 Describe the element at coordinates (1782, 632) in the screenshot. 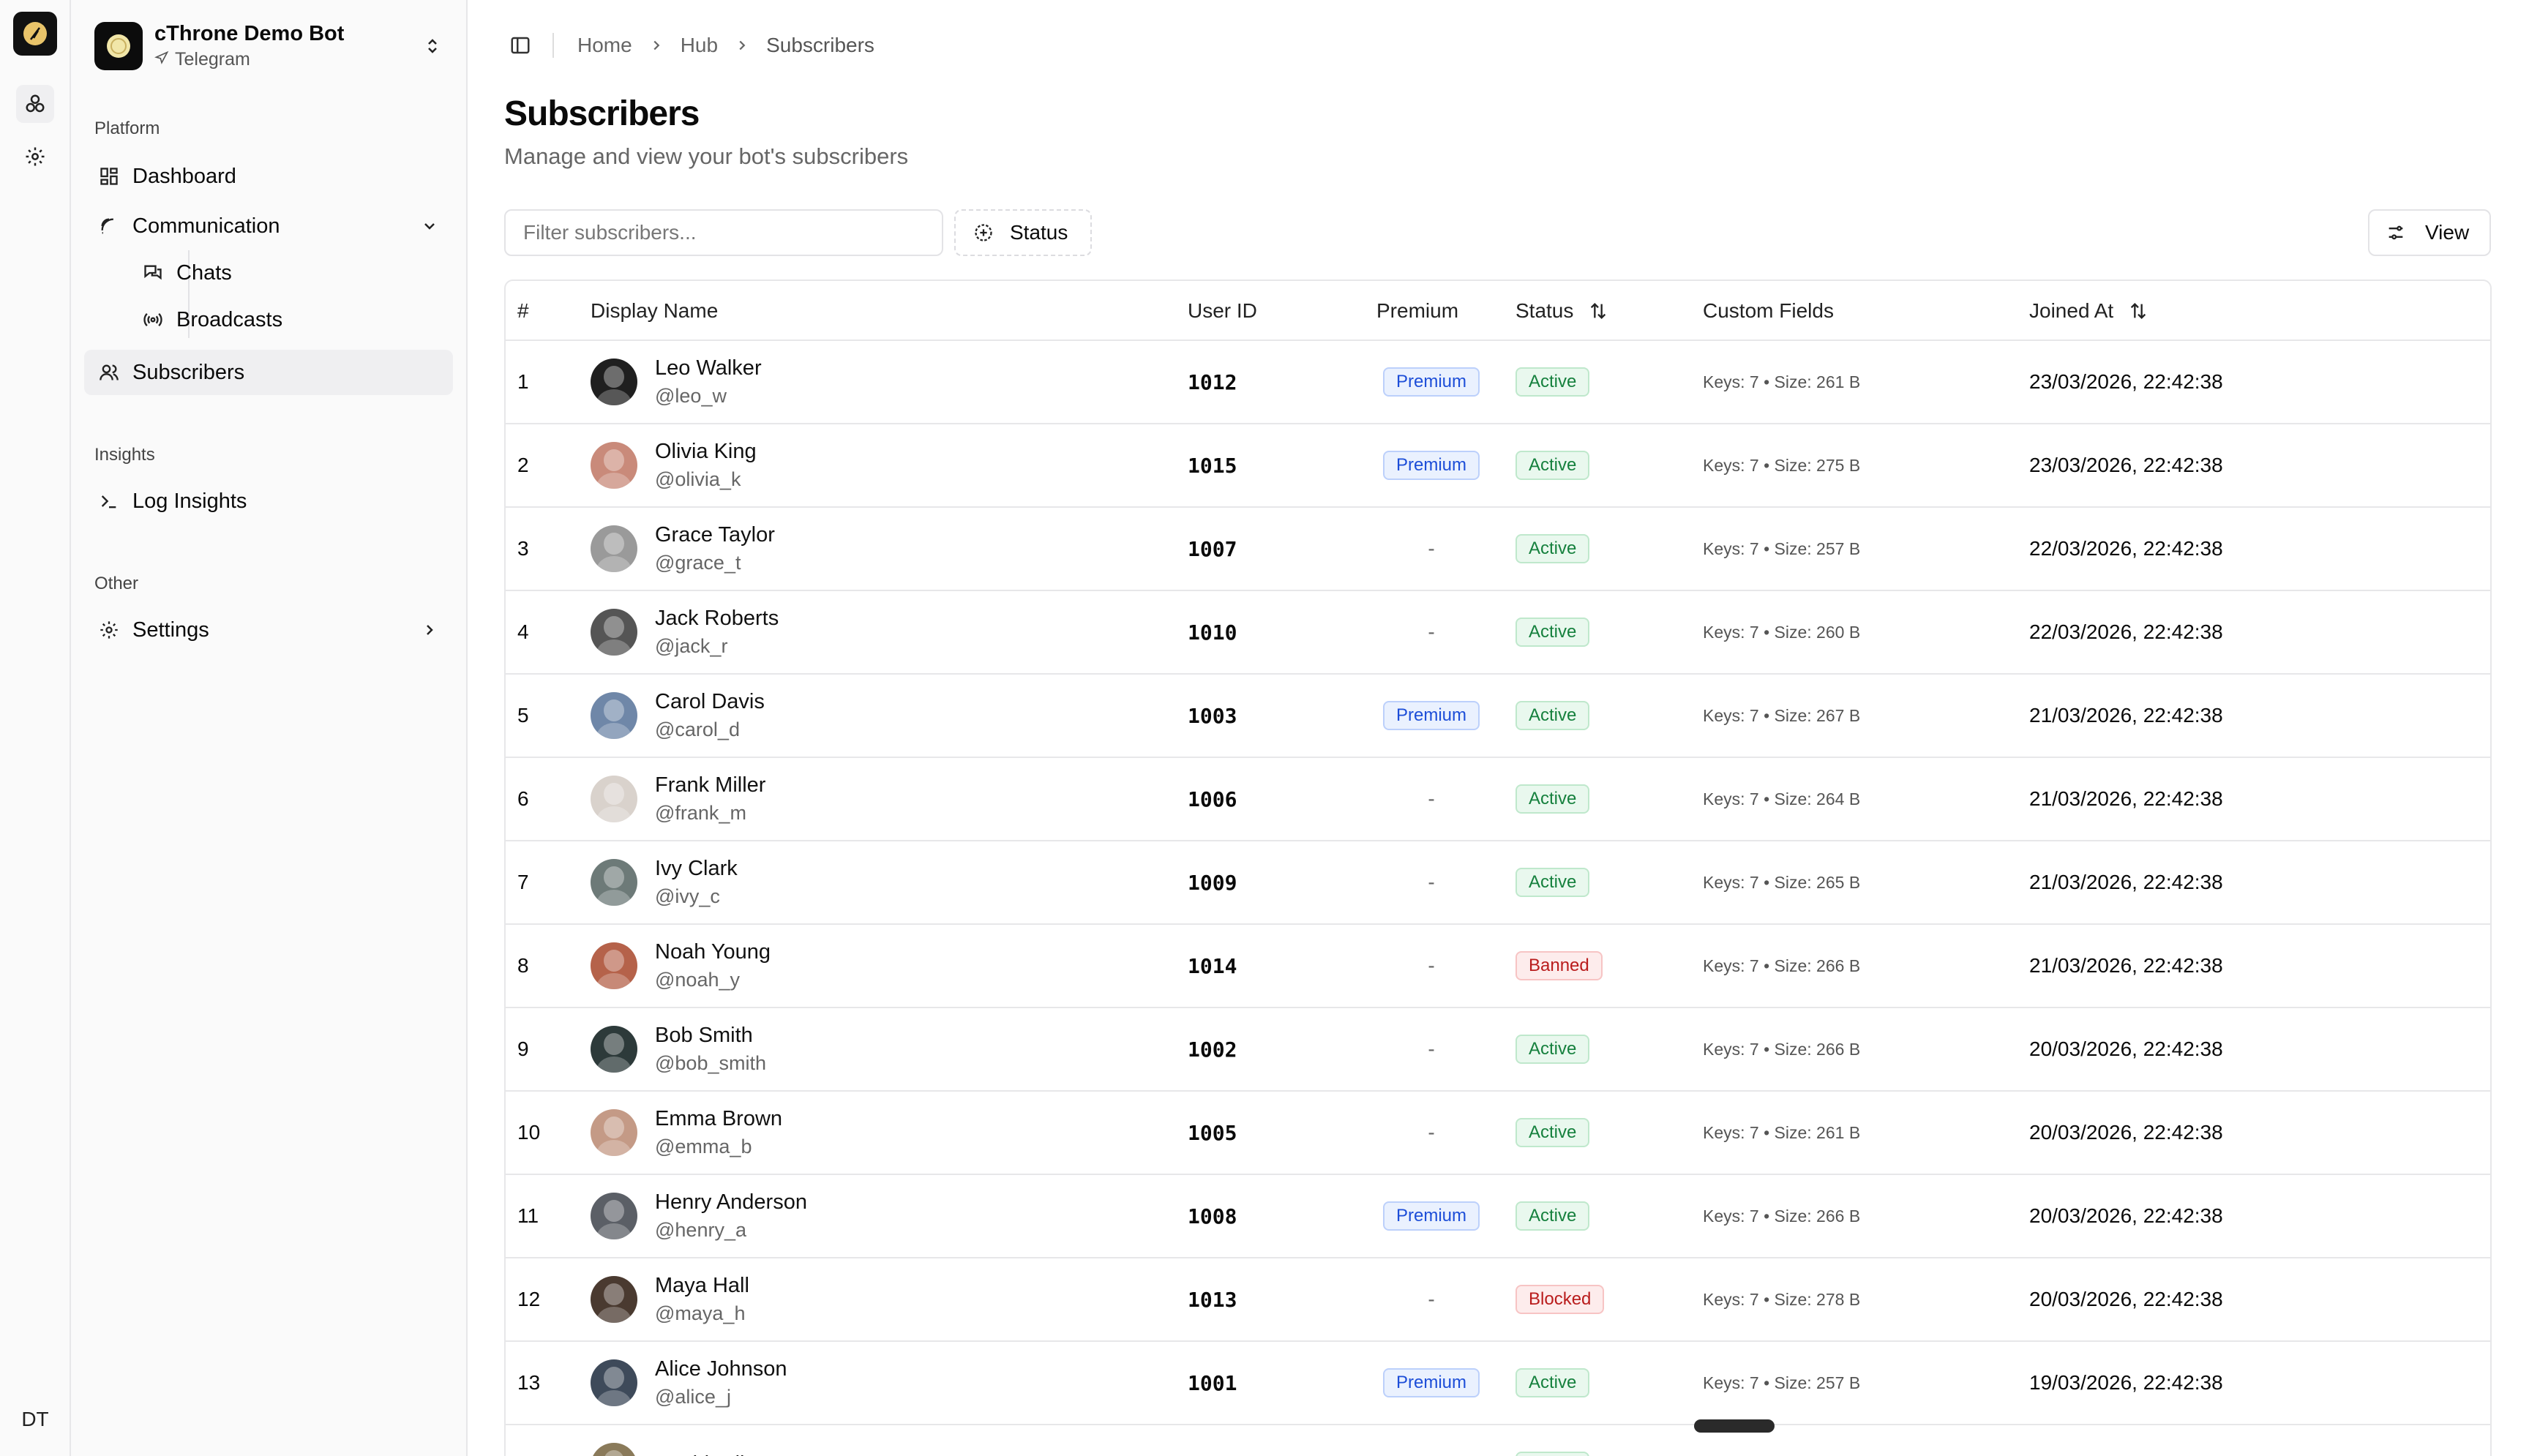

I see `custom-fields: Keys: 7 • Size: 260 B` at that location.